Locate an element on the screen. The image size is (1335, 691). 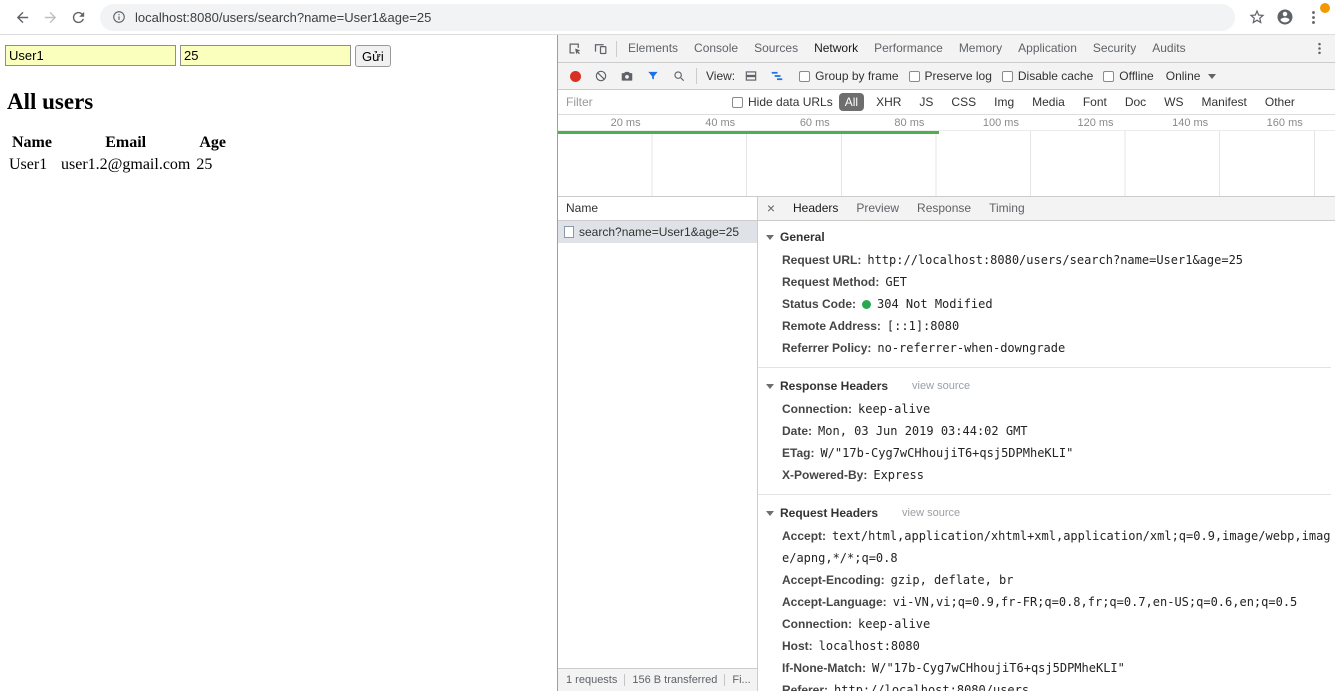
detail-tab-response: Response is located at coordinates (944, 208).